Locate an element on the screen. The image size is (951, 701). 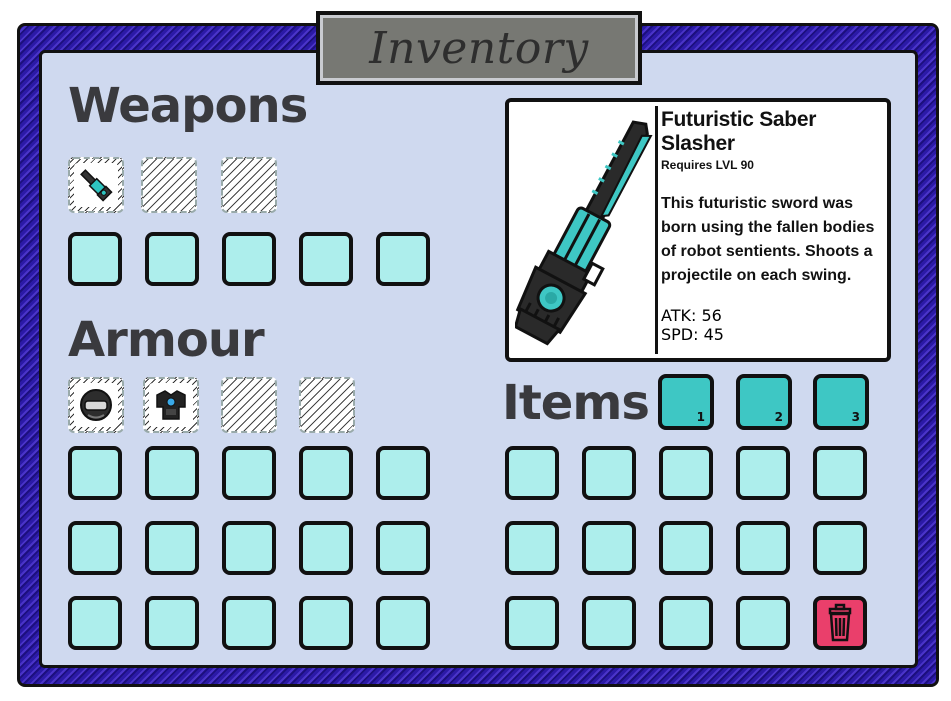
chest-armor-icon is located at coordinates (171, 405).